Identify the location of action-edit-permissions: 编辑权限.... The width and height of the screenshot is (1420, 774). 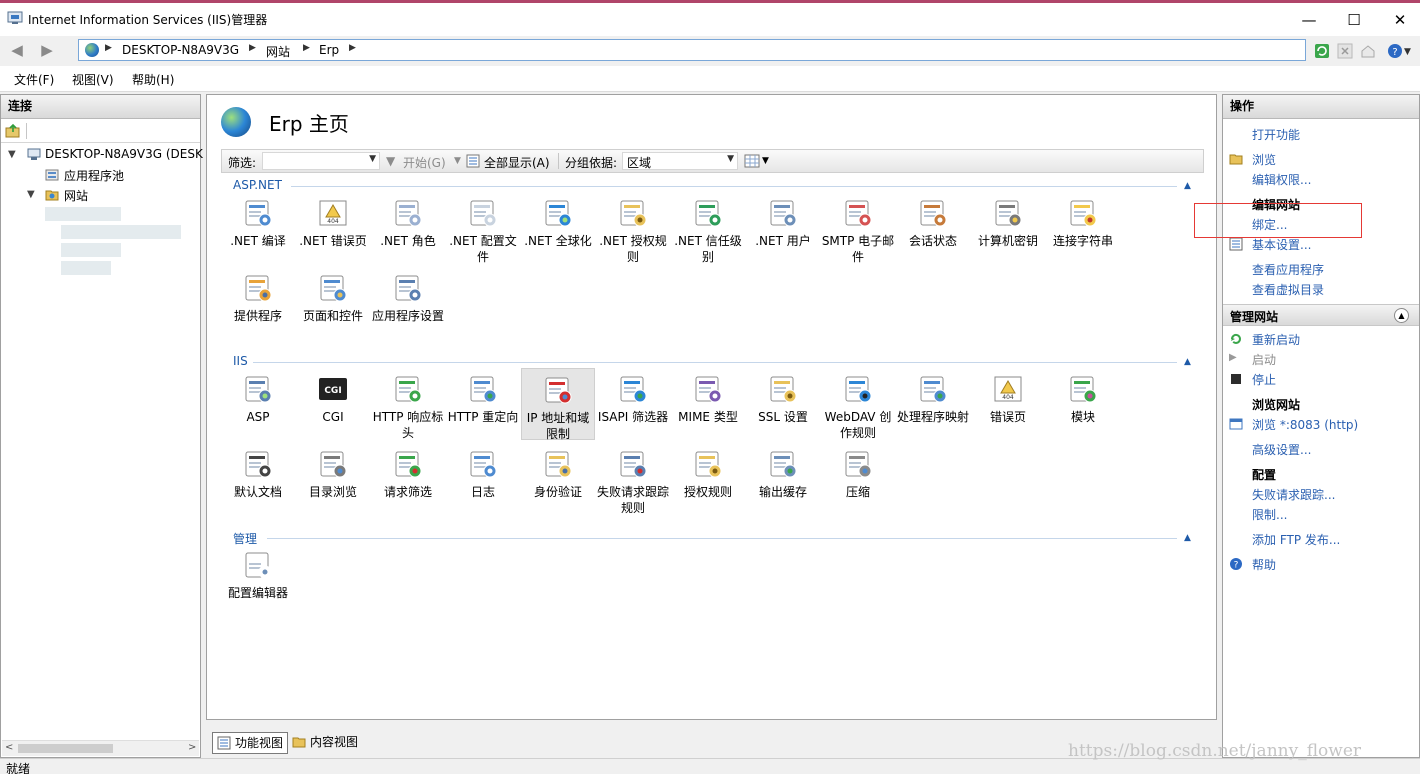
(1281, 179).